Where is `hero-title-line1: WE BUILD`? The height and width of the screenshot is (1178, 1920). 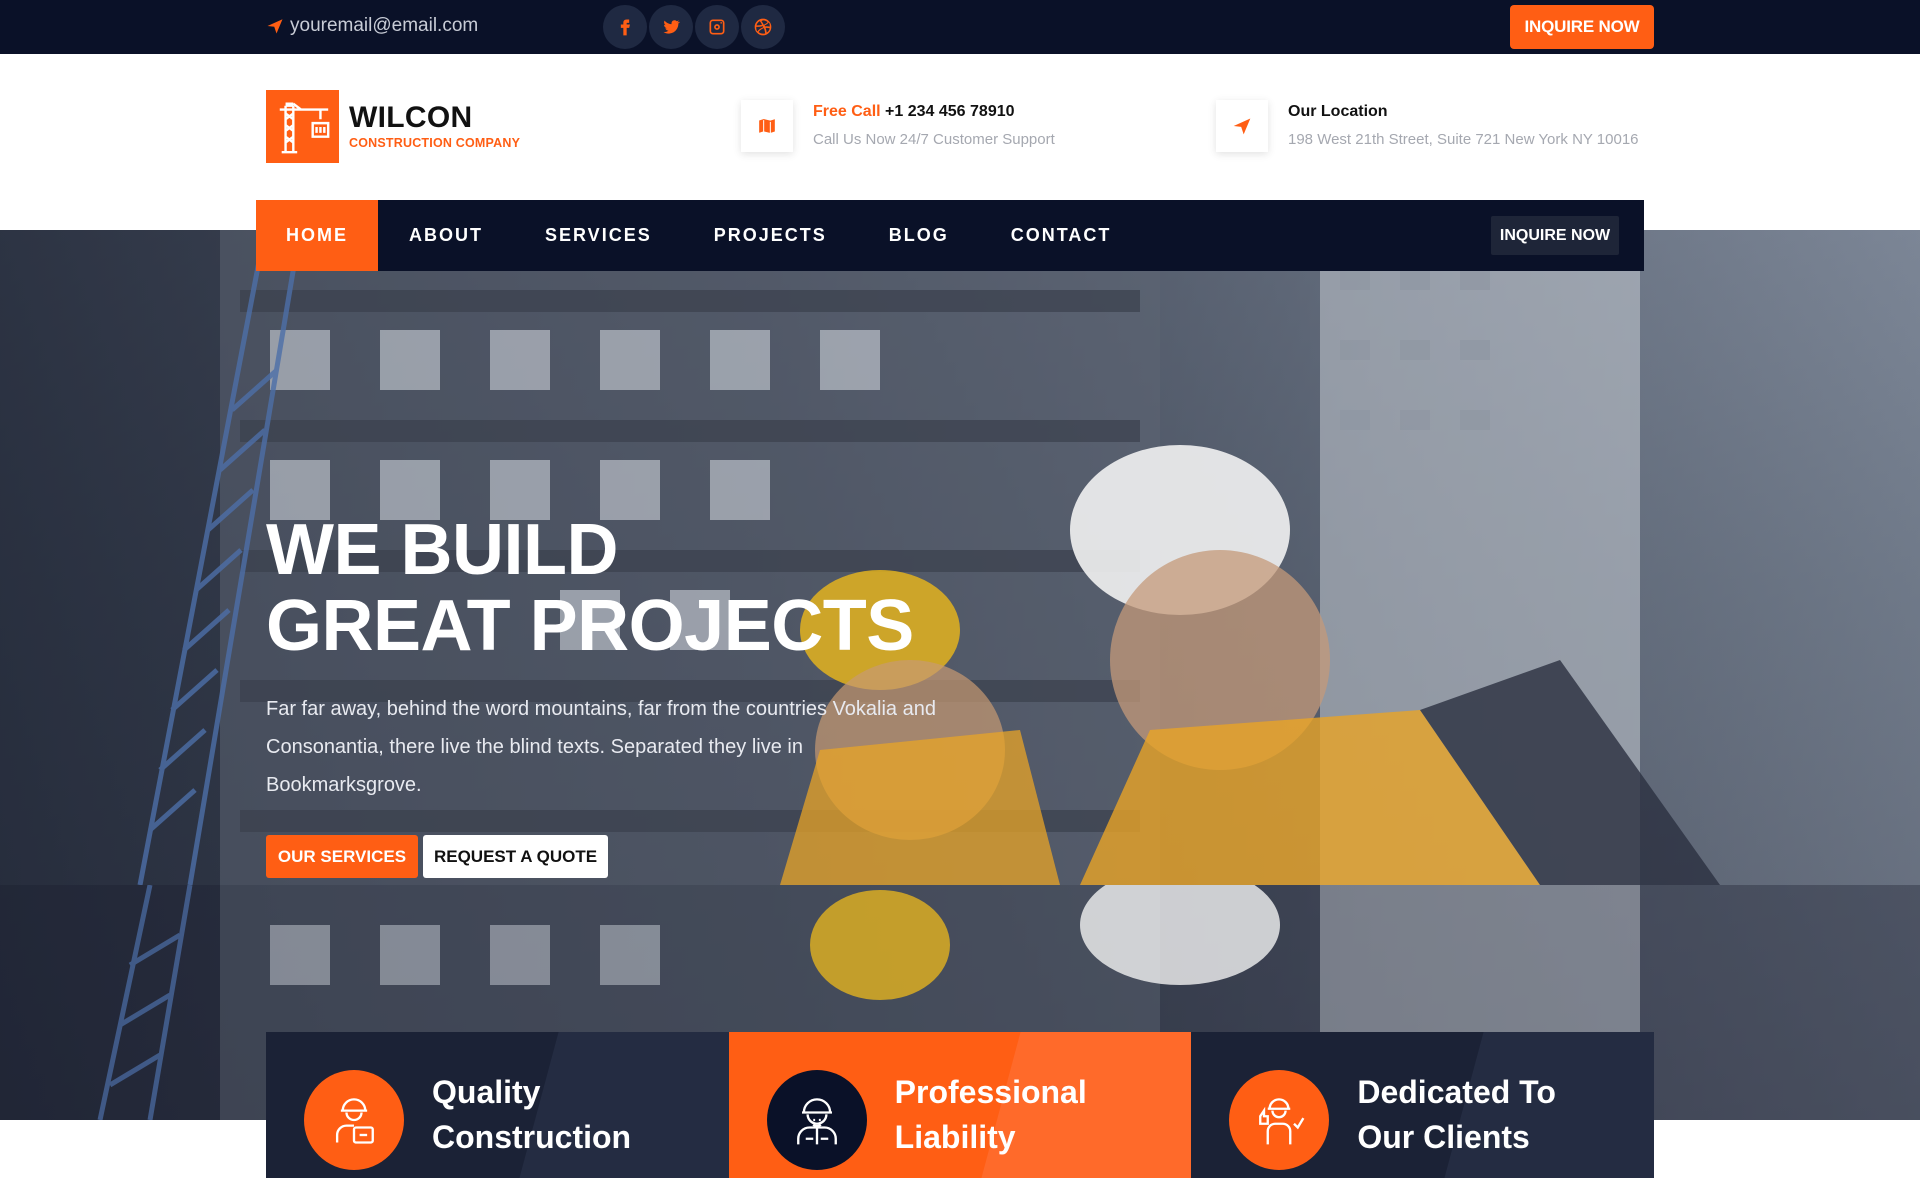
hero-title-line1: WE BUILD is located at coordinates (442, 550).